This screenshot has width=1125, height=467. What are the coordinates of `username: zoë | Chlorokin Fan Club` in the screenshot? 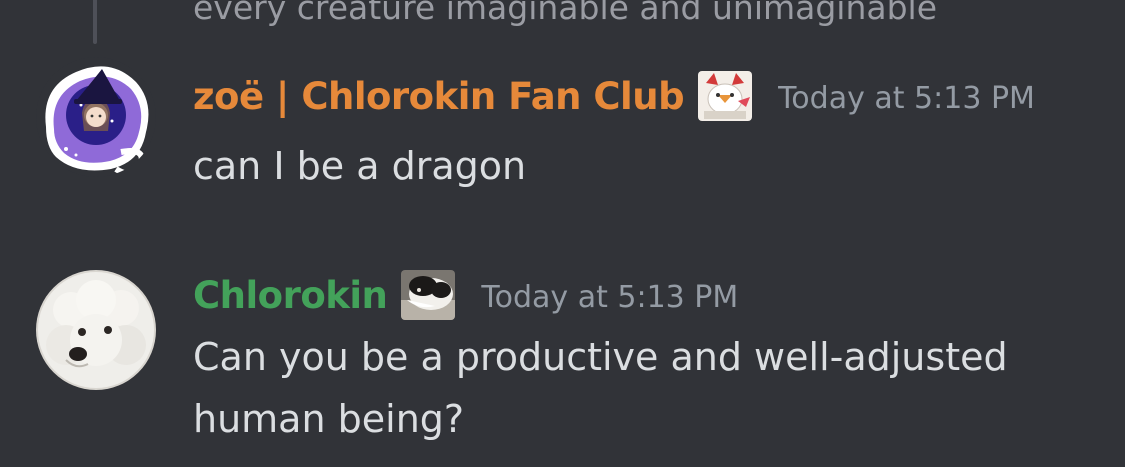 It's located at (439, 96).